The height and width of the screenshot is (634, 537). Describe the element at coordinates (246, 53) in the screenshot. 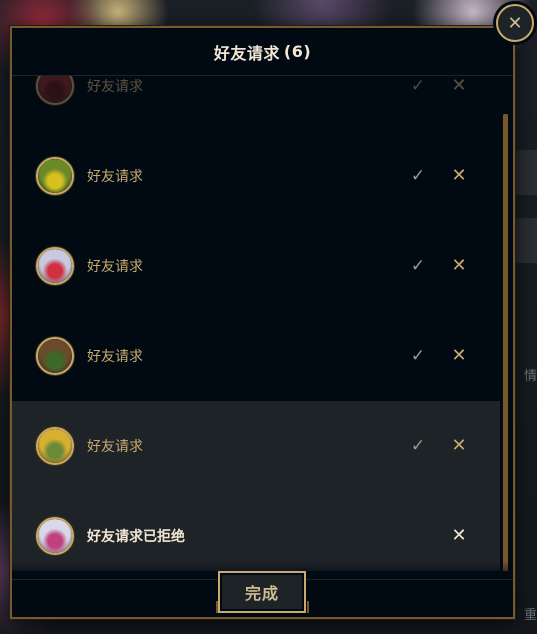

I see `dialog-title: 好友请求` at that location.